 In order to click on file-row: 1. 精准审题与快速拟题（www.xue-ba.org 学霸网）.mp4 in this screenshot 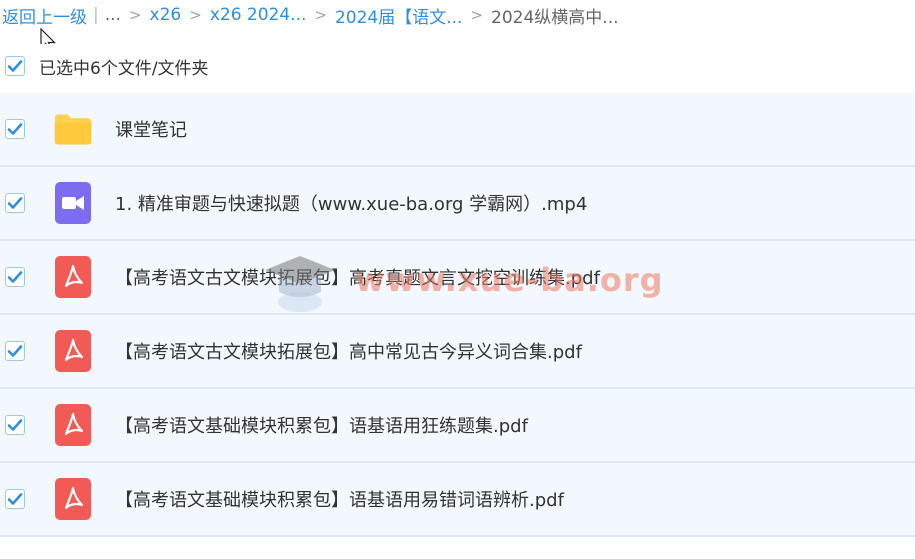, I will do `click(457, 204)`.